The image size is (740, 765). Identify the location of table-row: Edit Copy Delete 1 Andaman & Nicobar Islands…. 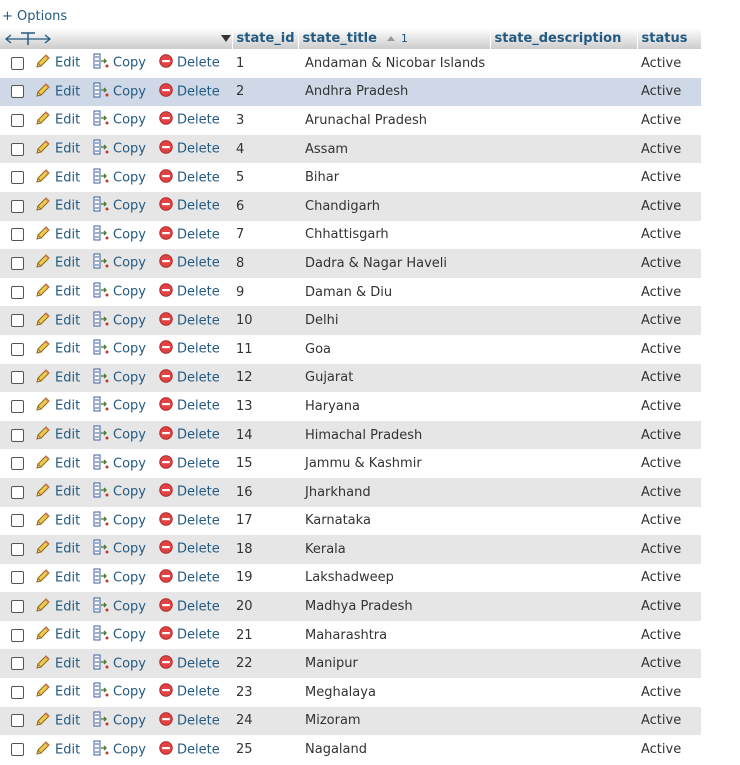
(350, 63).